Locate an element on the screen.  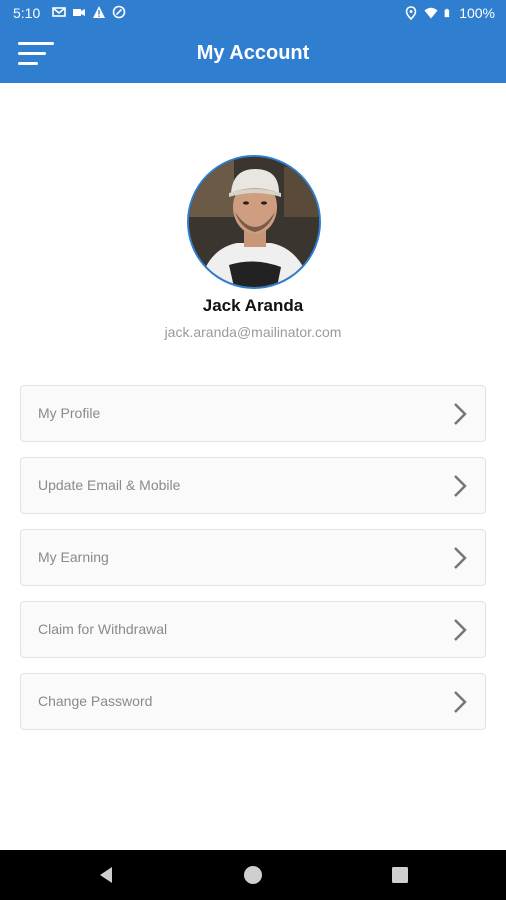
menu-item-label: Change Password is located at coordinates (95, 701).